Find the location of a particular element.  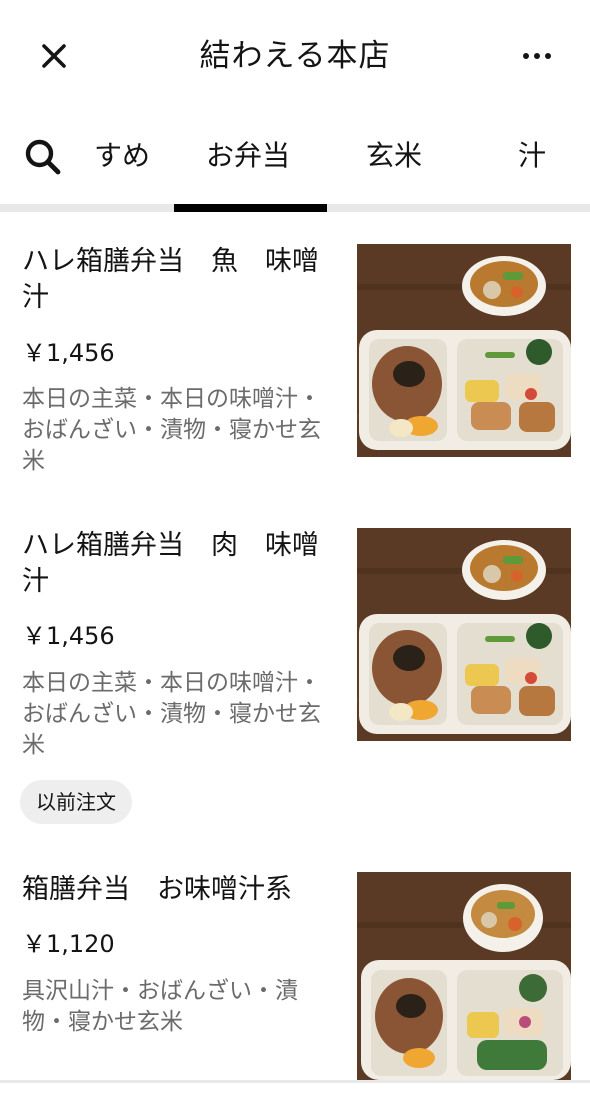

store-title: 結わえる本店 is located at coordinates (295, 56).